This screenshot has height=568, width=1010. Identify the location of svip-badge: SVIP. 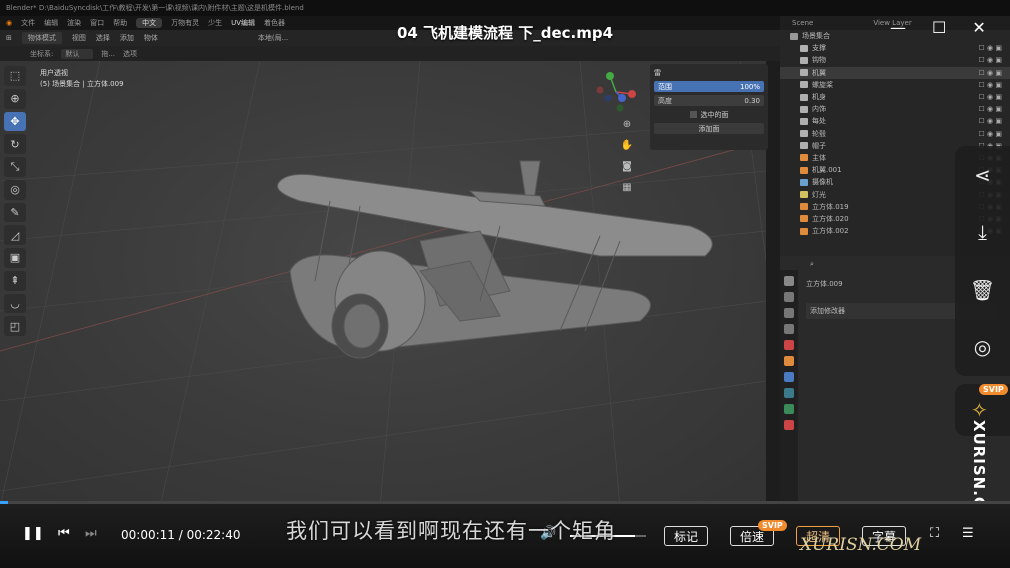
(993, 389).